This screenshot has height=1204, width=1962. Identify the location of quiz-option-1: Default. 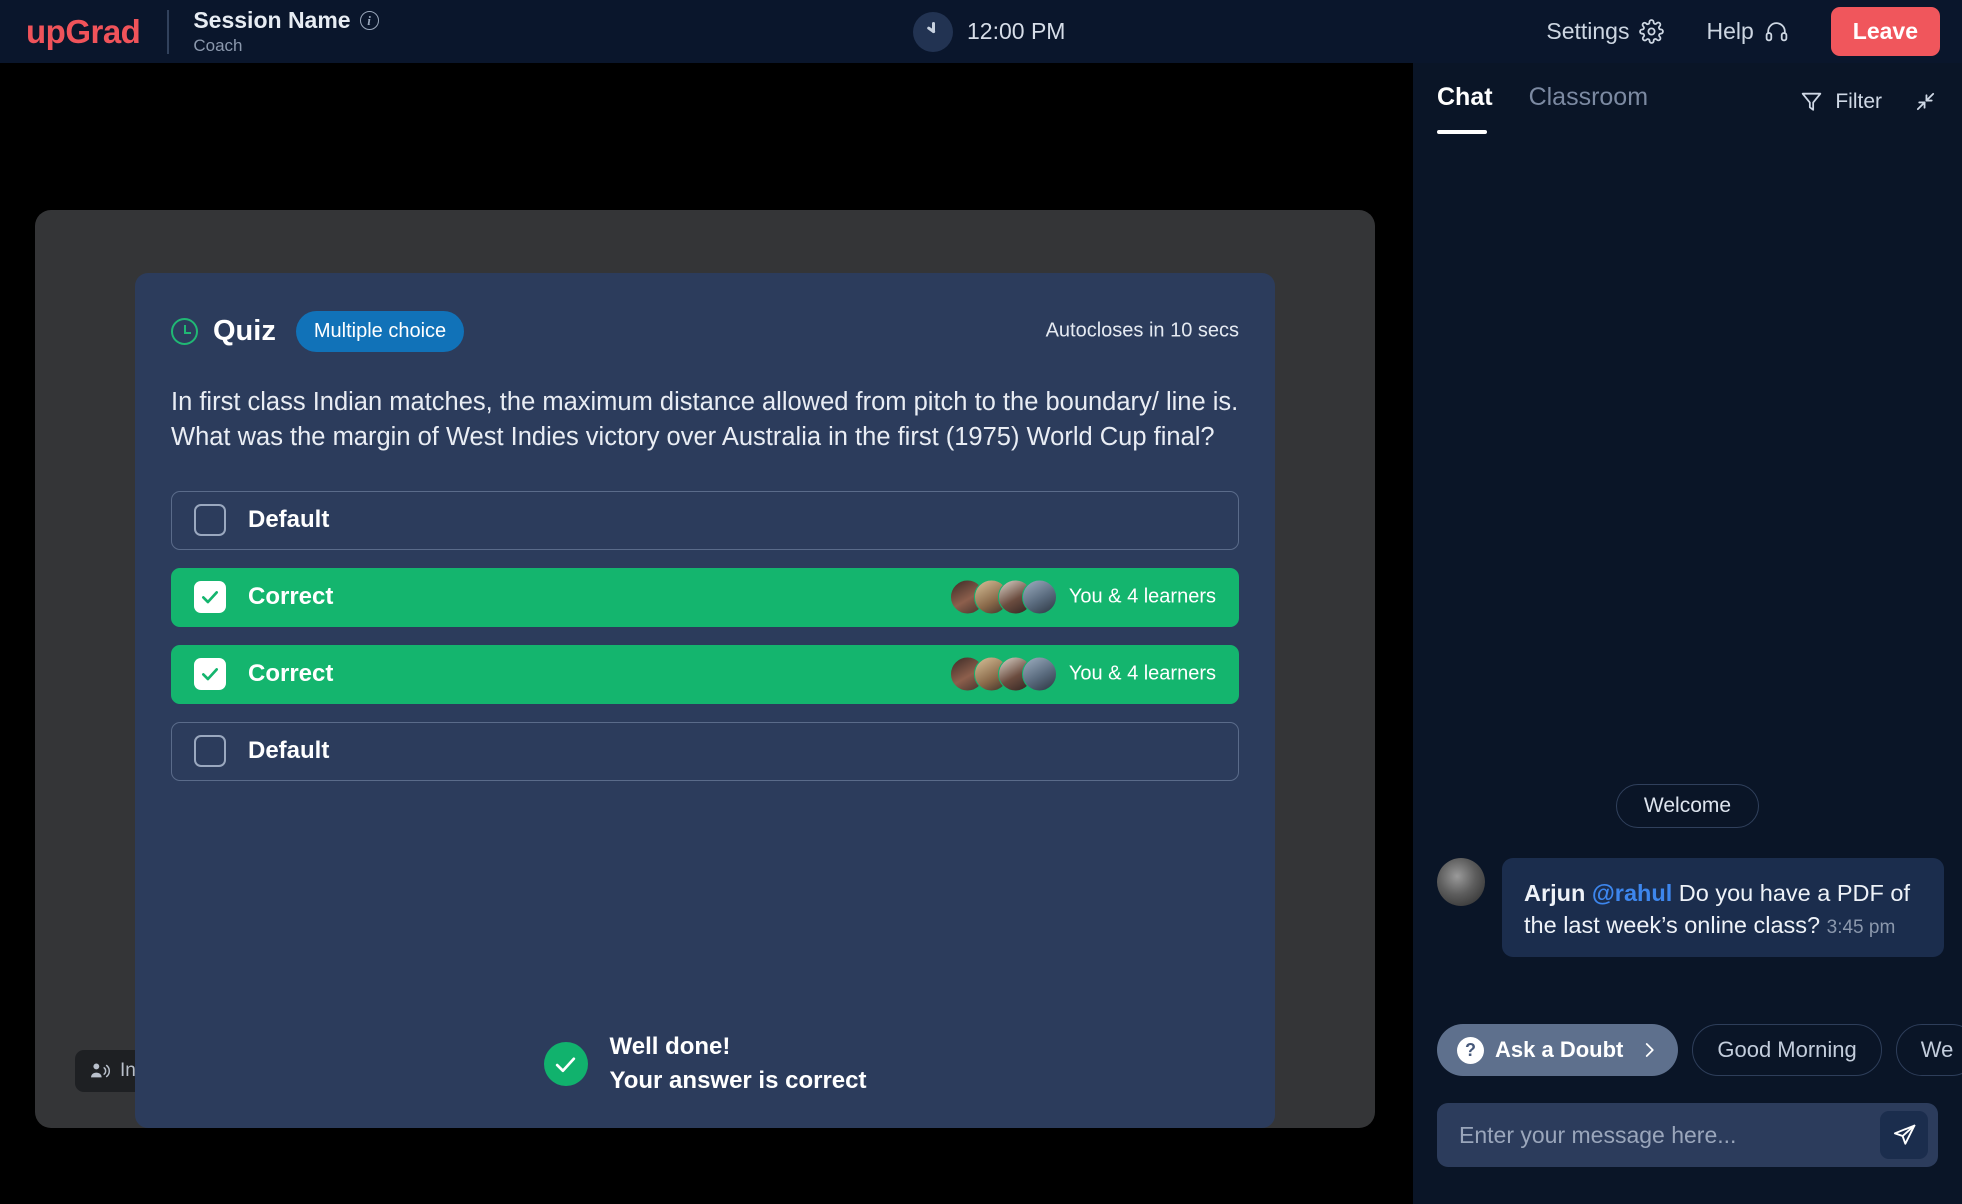
(705, 520).